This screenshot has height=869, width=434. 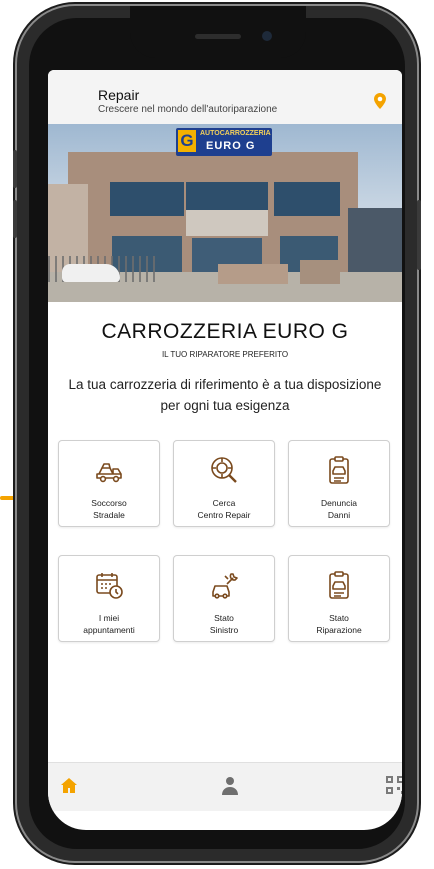 I want to click on sign-bottom-text: EURO G, so click(x=231, y=146).